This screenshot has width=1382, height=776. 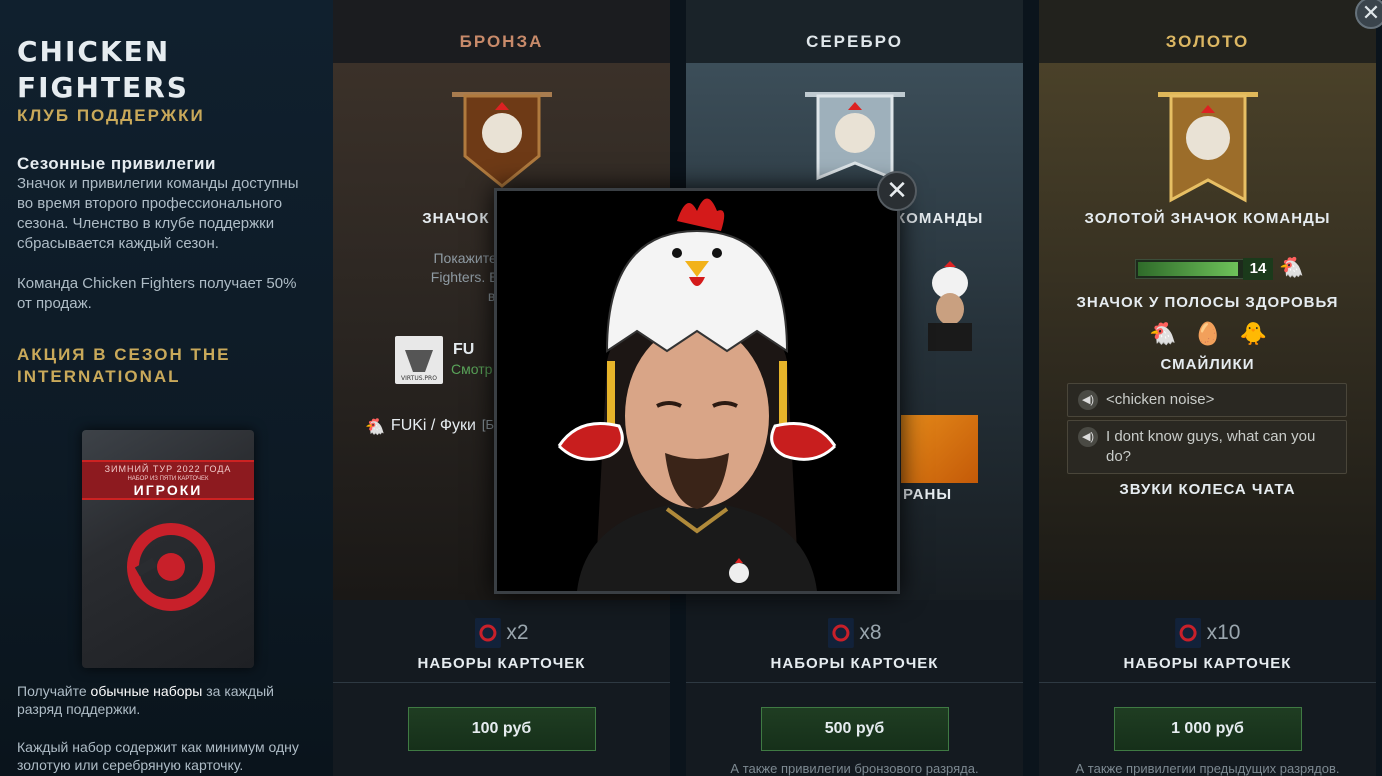 What do you see at coordinates (488, 424) in the screenshot?
I see `chat-suffix: [Б` at bounding box center [488, 424].